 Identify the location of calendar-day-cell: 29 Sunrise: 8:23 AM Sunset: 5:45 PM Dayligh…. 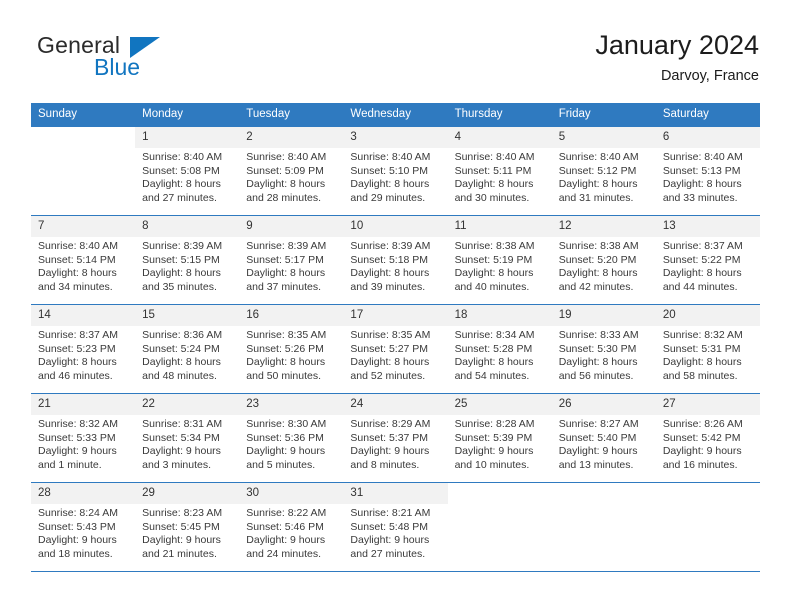
(187, 527).